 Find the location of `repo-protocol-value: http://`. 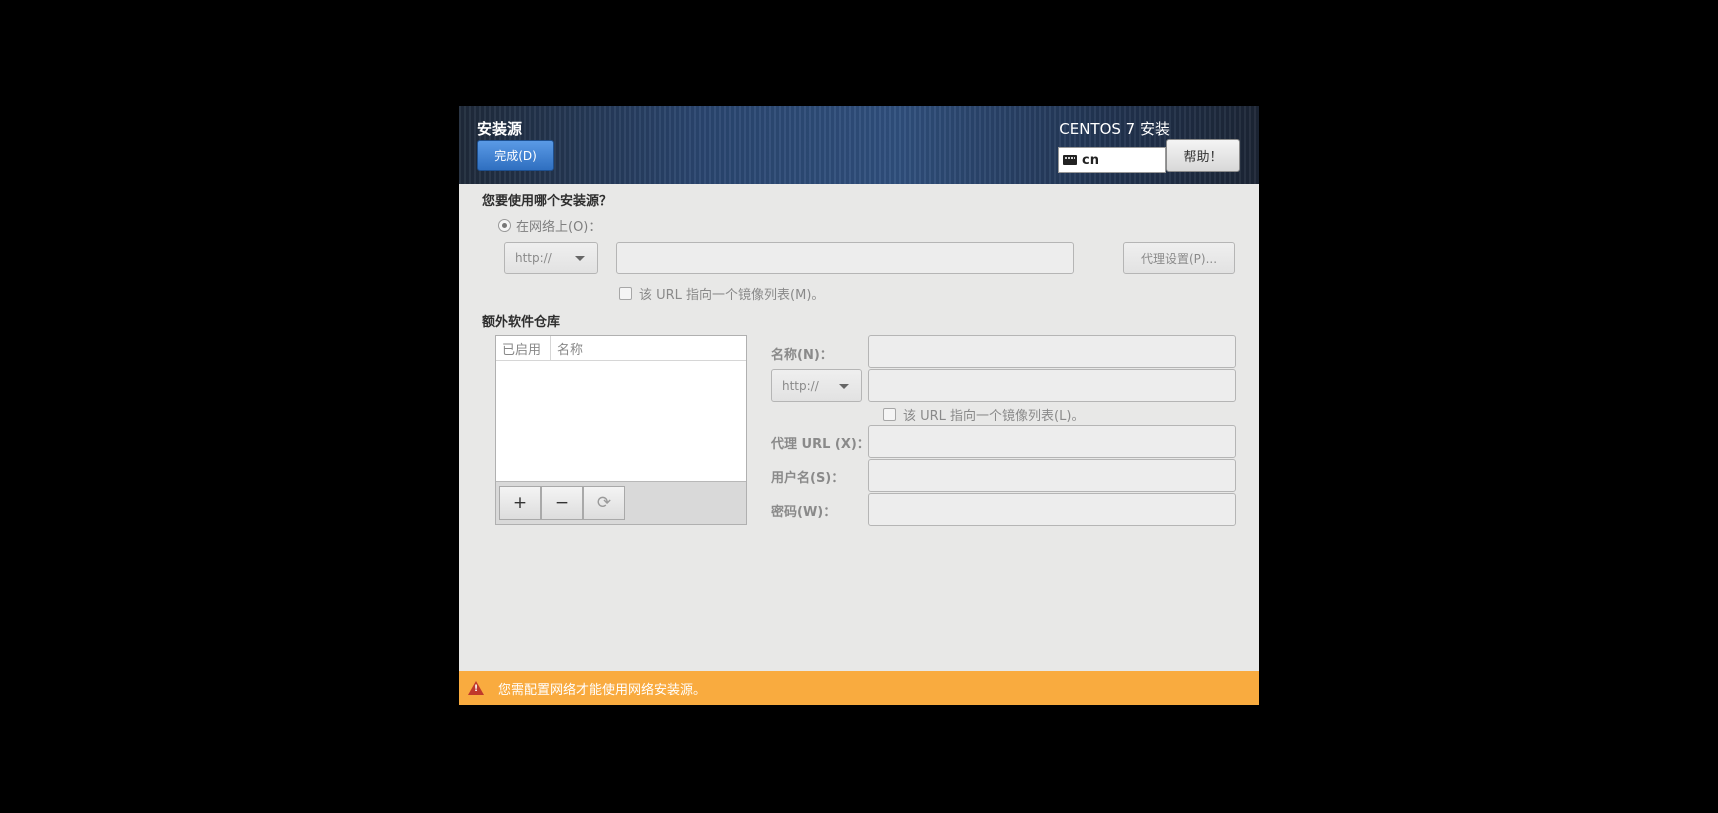

repo-protocol-value: http:// is located at coordinates (800, 385).